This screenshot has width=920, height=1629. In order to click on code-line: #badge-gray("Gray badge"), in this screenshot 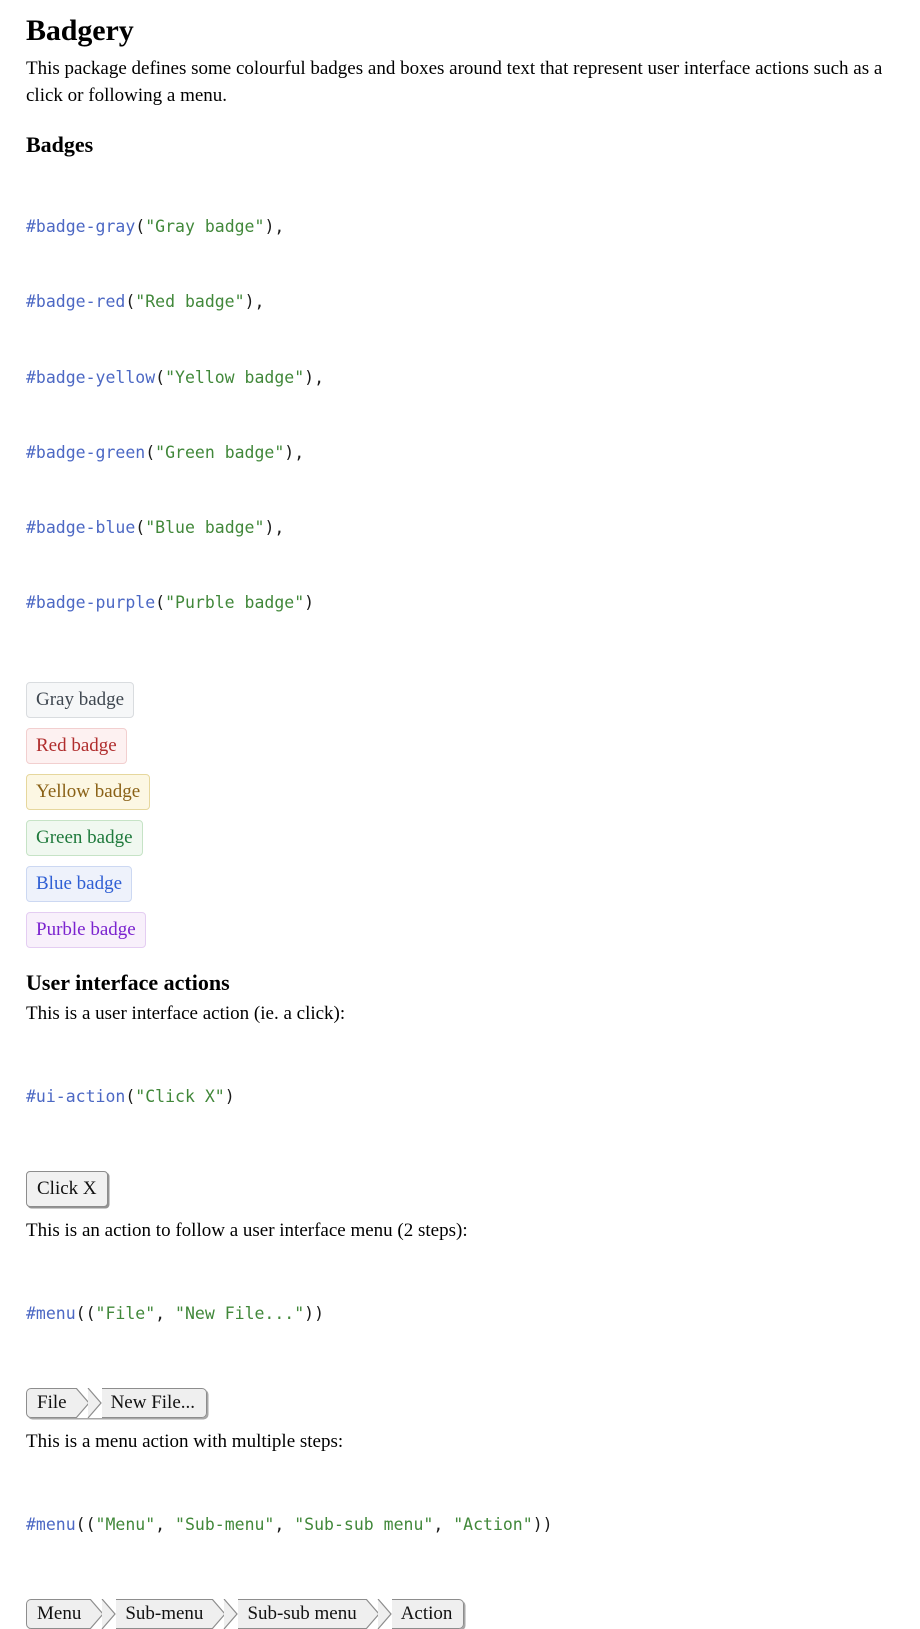, I will do `click(460, 226)`.